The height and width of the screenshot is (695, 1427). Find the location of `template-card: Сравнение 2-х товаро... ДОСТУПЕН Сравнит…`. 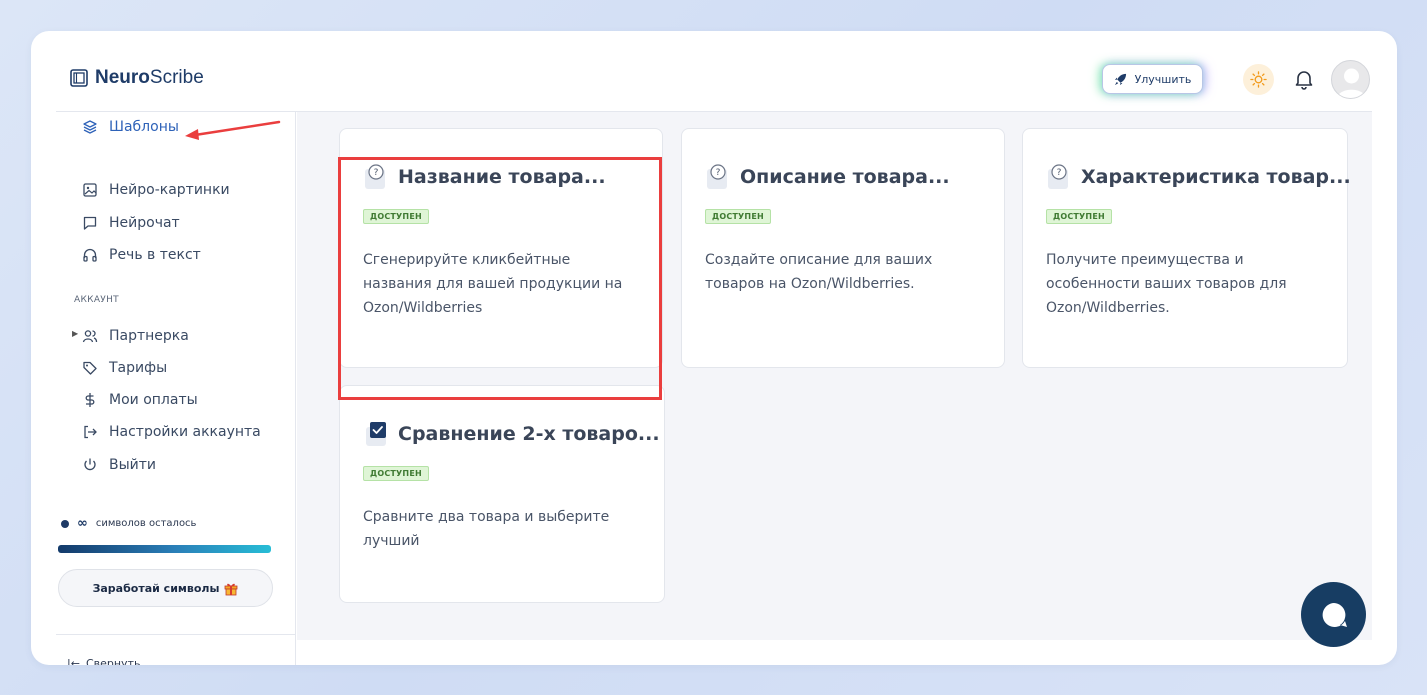

template-card: Сравнение 2-х товаро... ДОСТУПЕН Сравнит… is located at coordinates (502, 494).